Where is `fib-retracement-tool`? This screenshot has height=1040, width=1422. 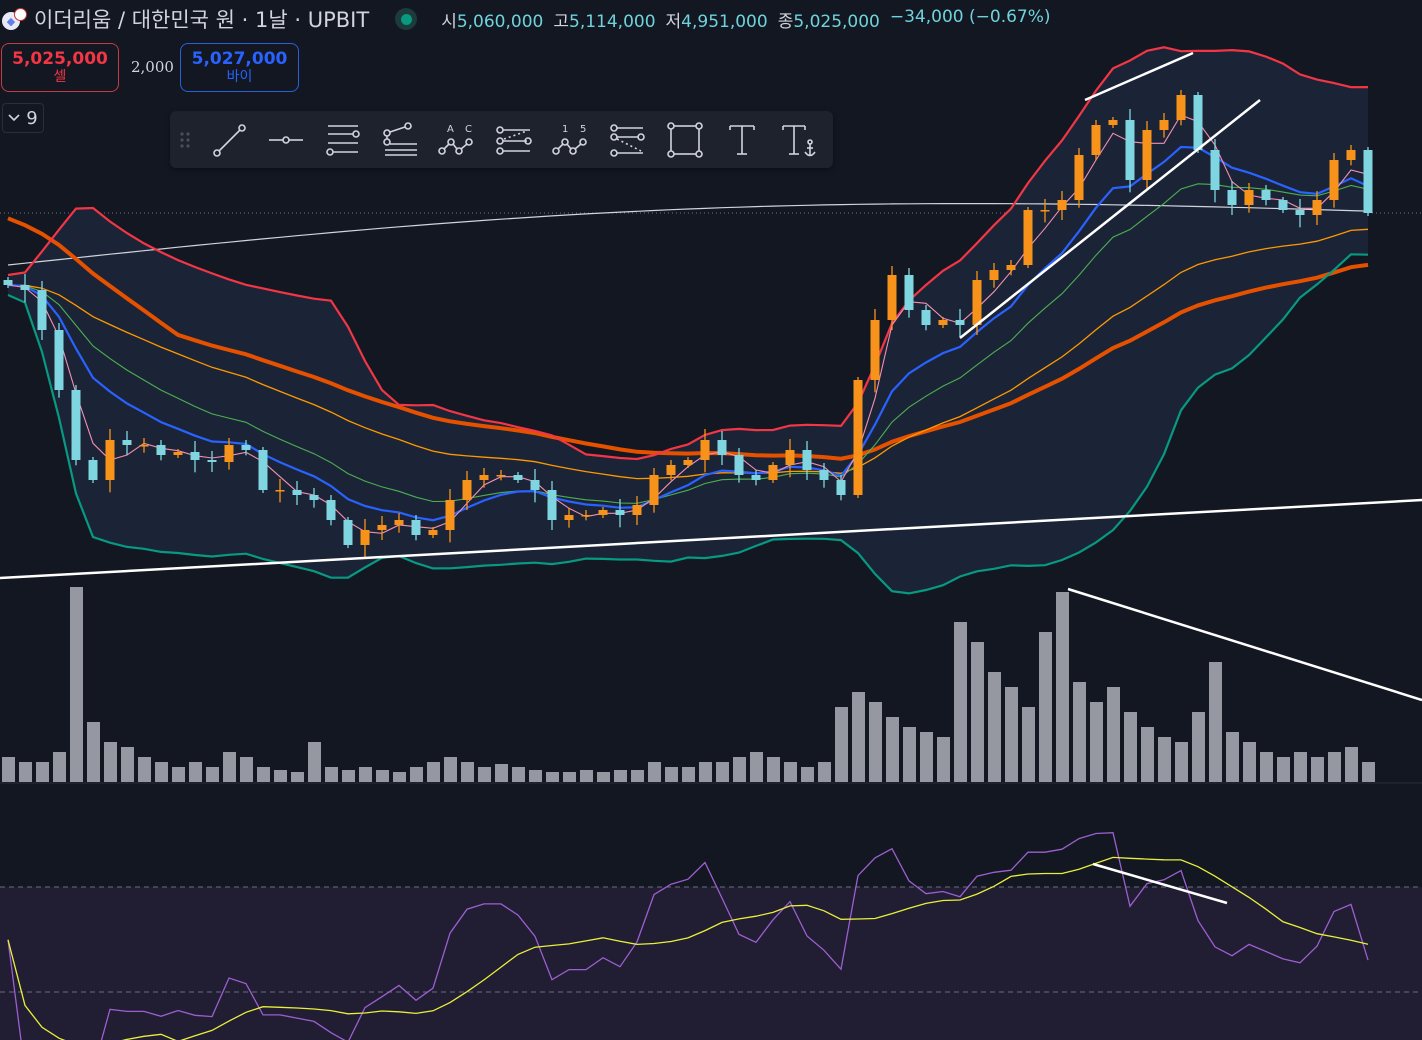
fib-retracement-tool is located at coordinates (399, 139).